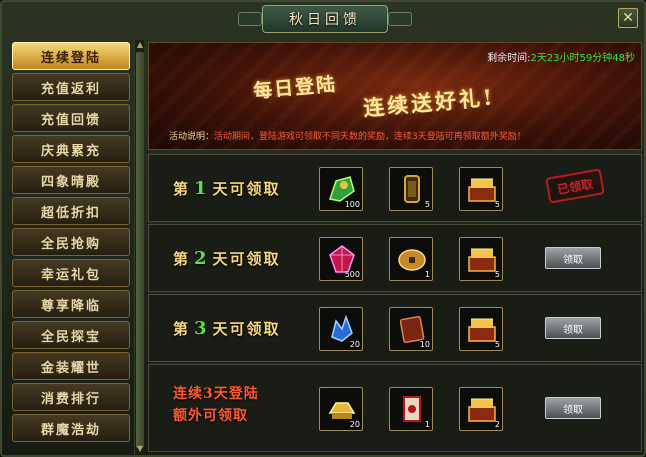  I want to click on day-number: 3, so click(201, 328).